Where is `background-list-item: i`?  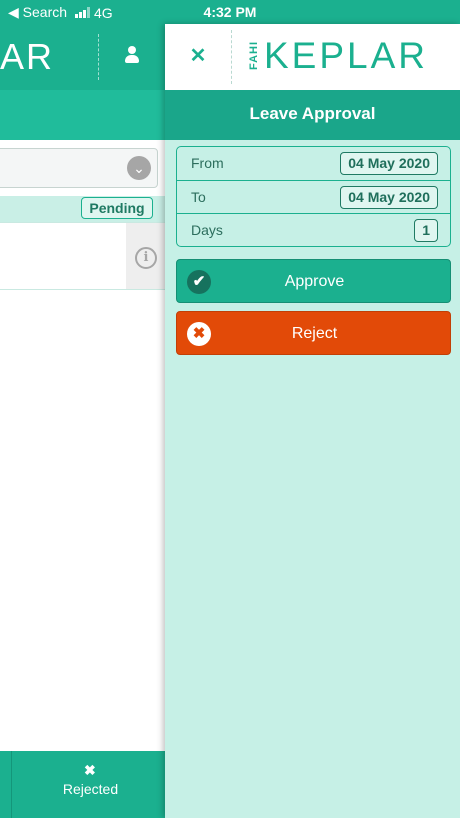
background-list-item: i is located at coordinates (82, 256).